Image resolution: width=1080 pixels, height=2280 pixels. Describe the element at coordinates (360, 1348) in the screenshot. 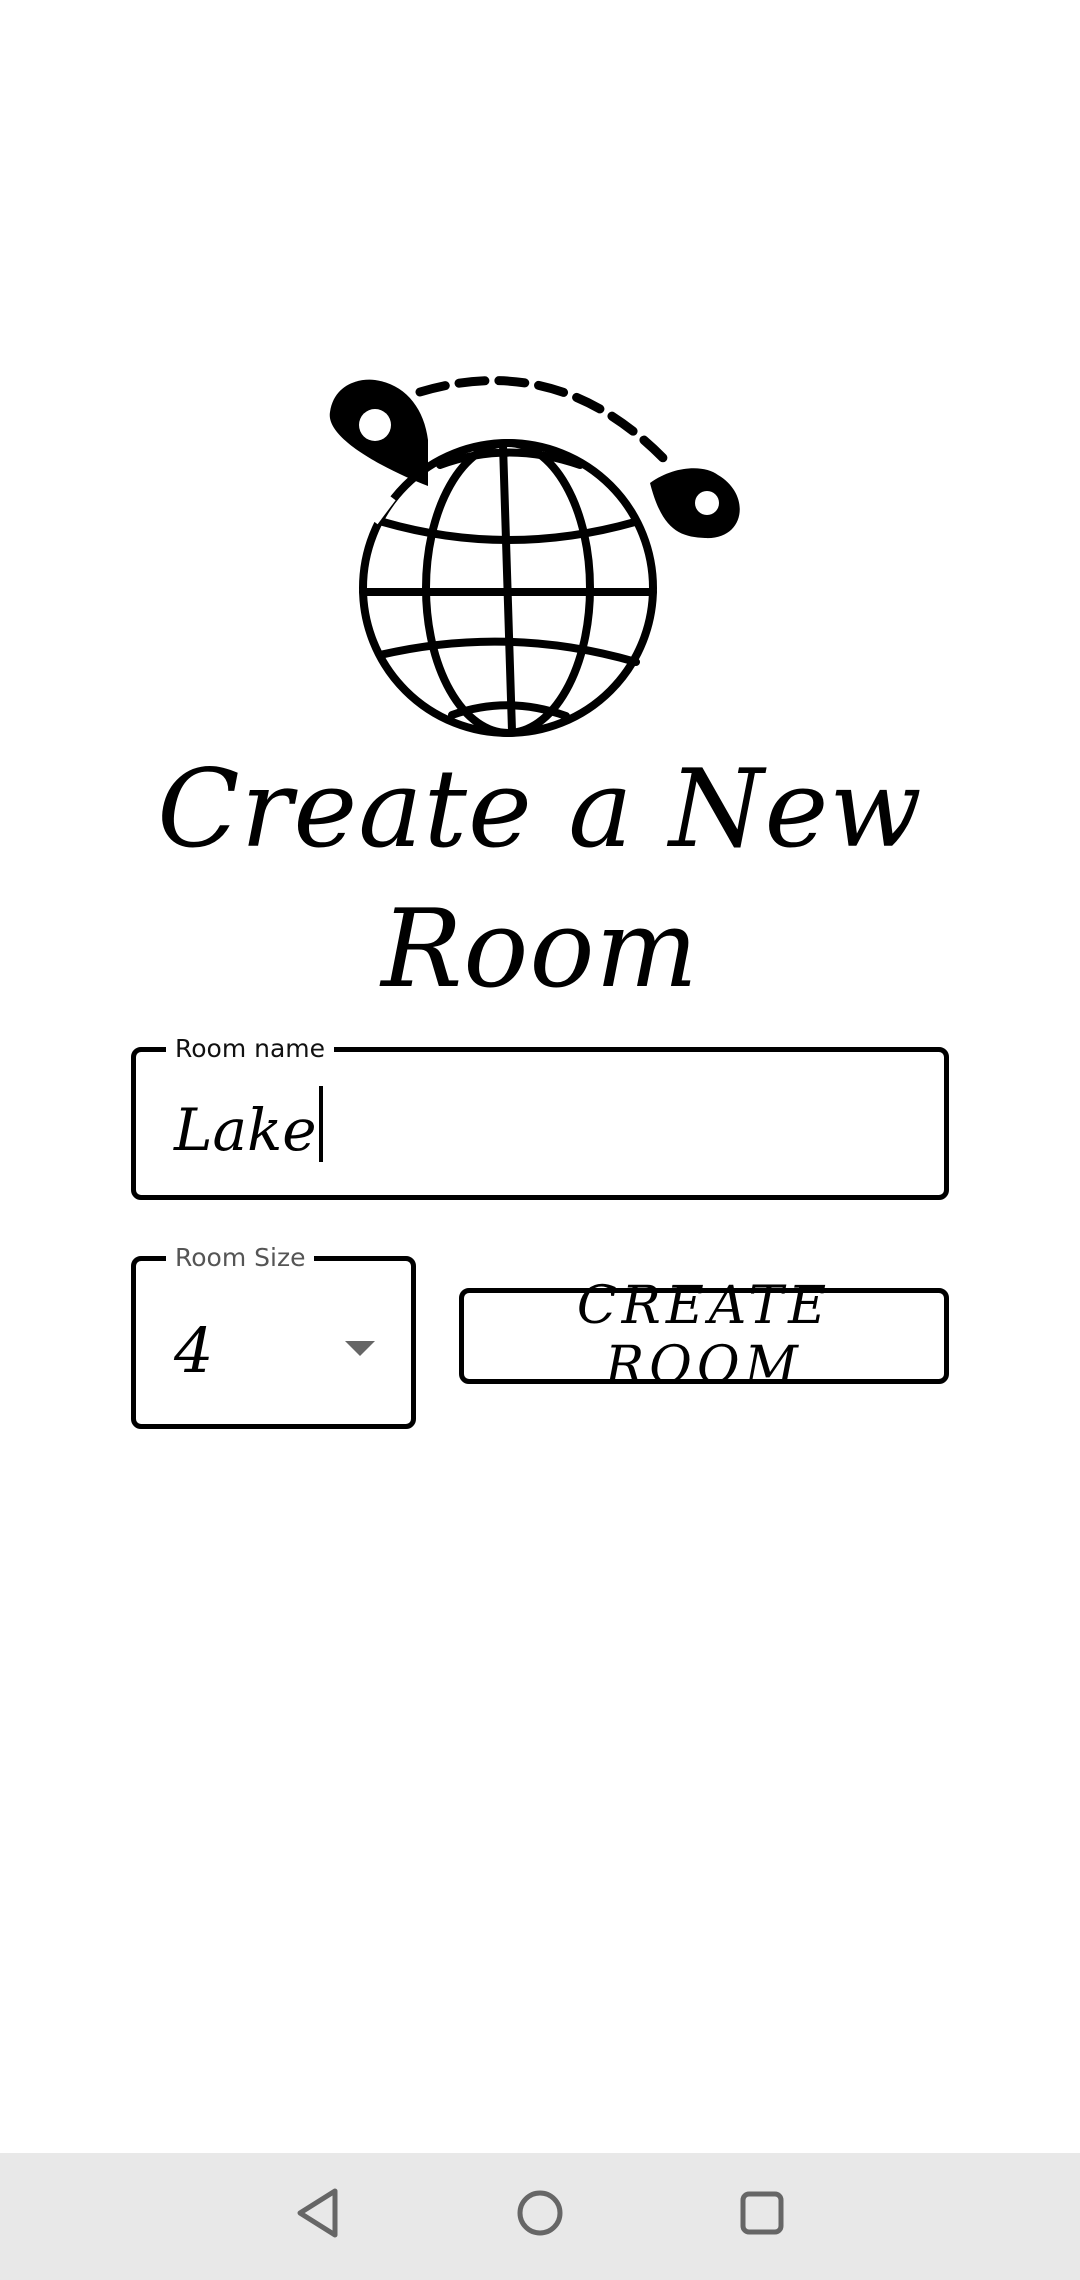

I see `caret-down-icon` at that location.